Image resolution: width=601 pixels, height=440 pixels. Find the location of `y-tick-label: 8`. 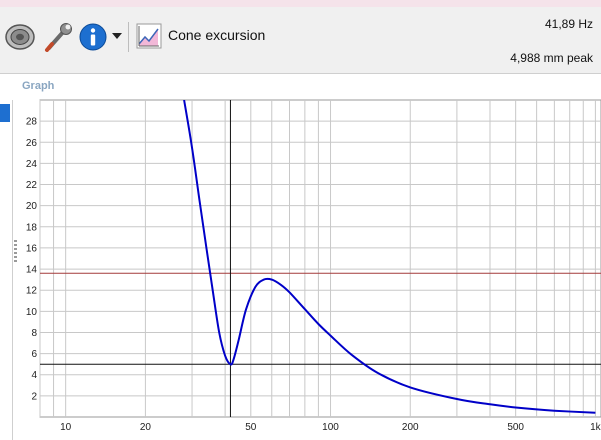

y-tick-label: 8 is located at coordinates (34, 333).